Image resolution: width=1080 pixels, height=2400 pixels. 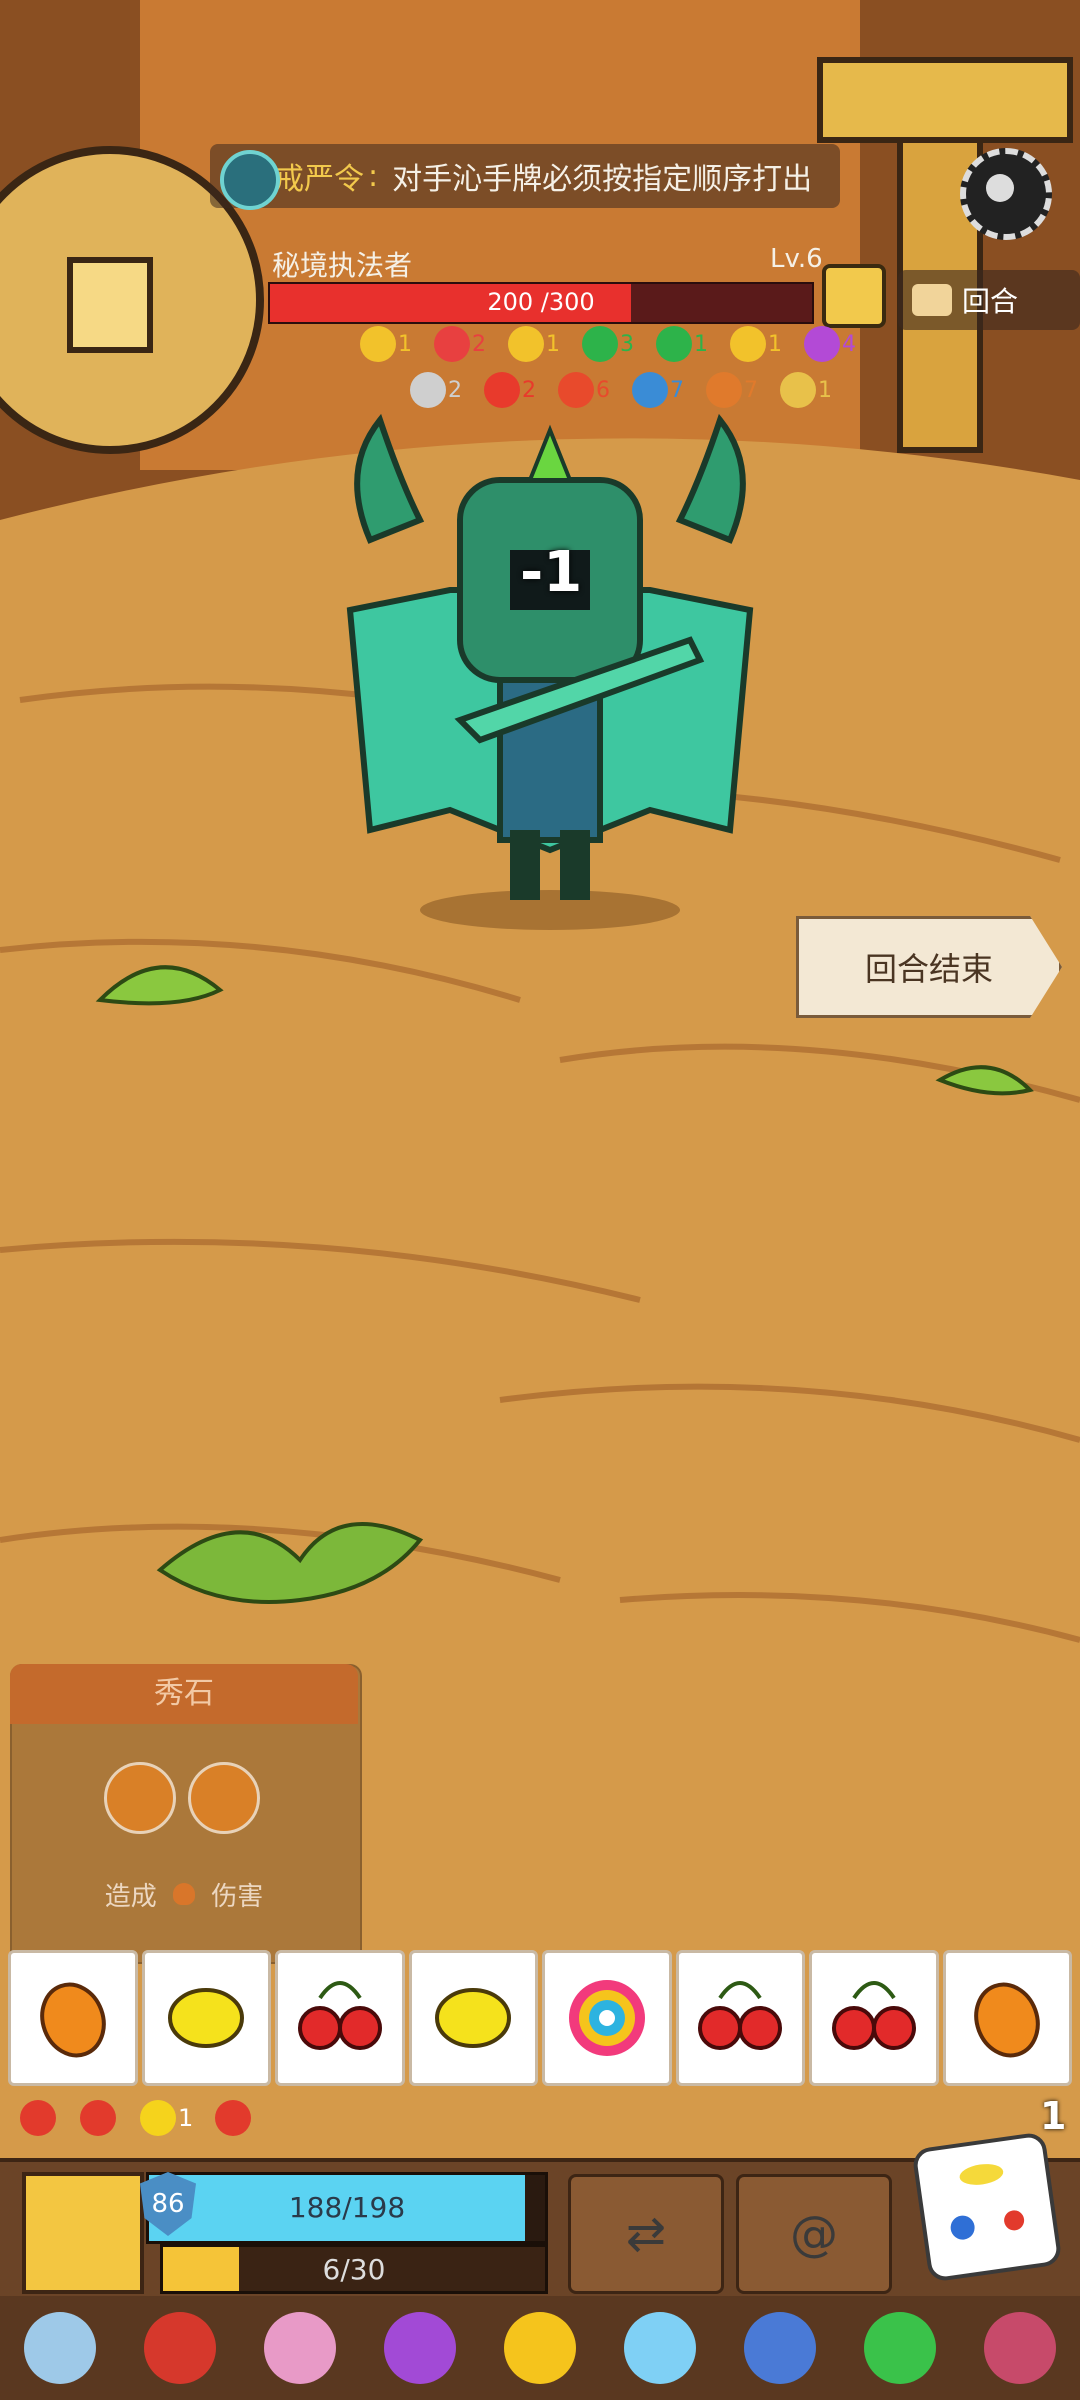 What do you see at coordinates (158, 2118) in the screenshot?
I see `lightning-icon-glyph` at bounding box center [158, 2118].